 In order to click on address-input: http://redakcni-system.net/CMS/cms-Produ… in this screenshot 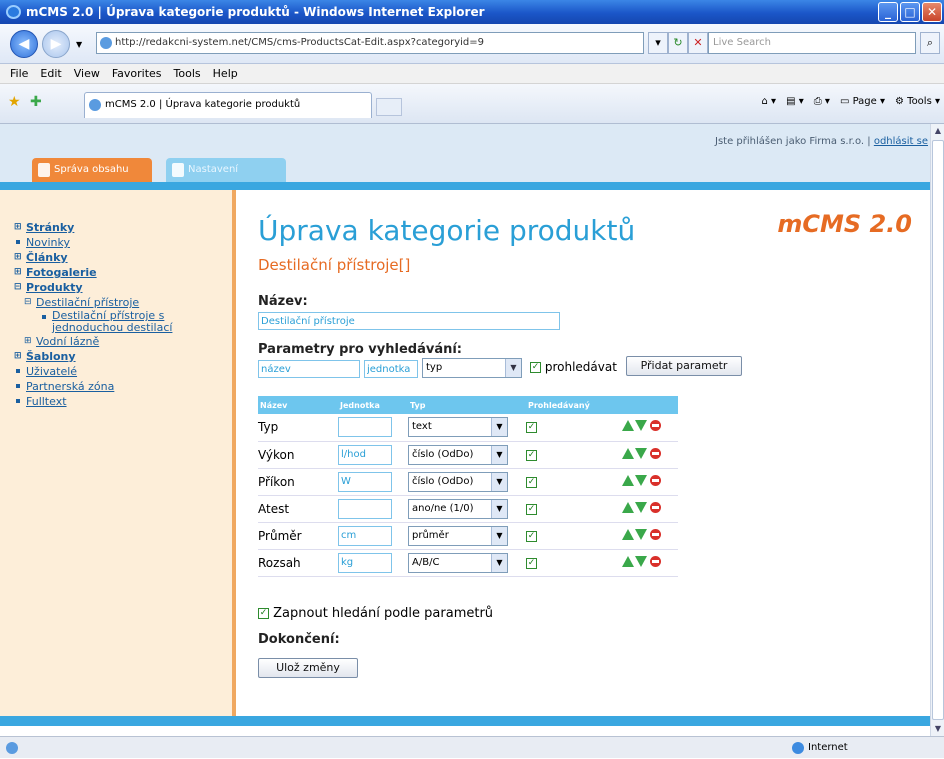, I will do `click(370, 43)`.